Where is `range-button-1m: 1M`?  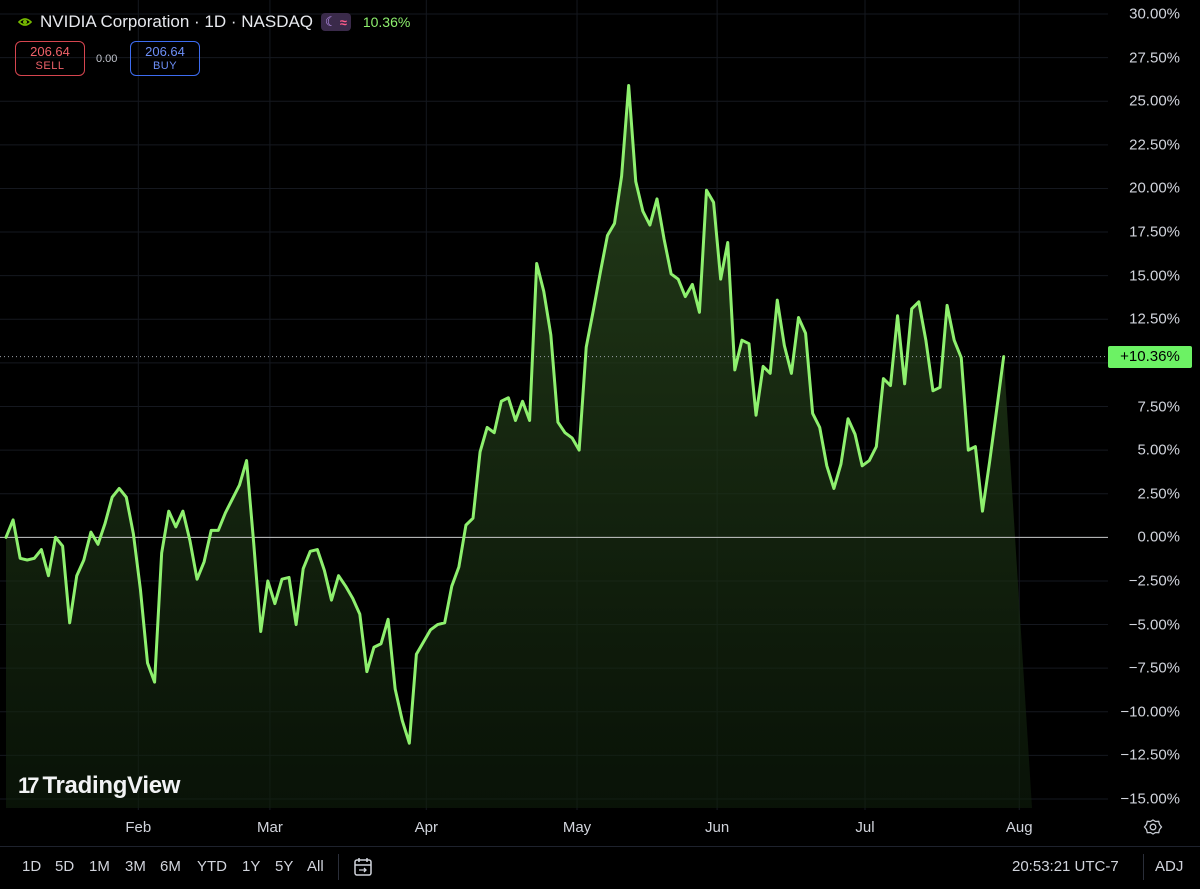
range-button-1m: 1M is located at coordinates (99, 866).